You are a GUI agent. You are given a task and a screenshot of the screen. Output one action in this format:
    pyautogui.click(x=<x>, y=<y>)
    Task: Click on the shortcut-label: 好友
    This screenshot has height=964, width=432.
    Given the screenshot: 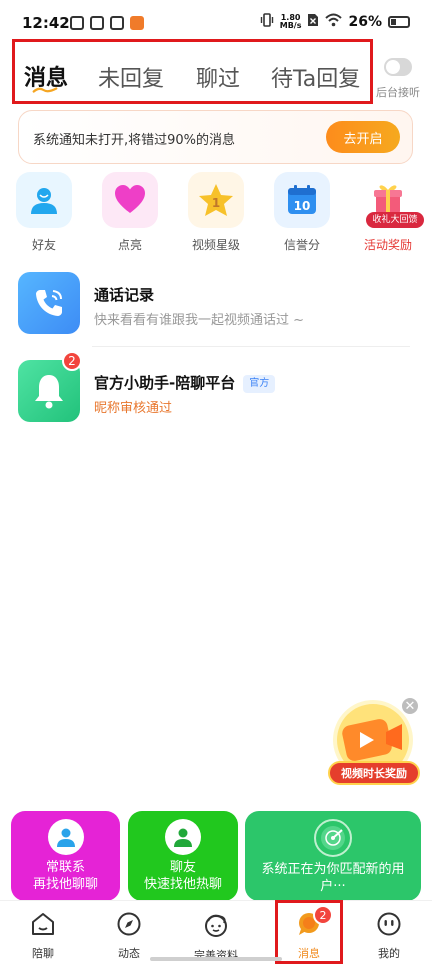 What is the action you would take?
    pyautogui.click(x=43, y=245)
    